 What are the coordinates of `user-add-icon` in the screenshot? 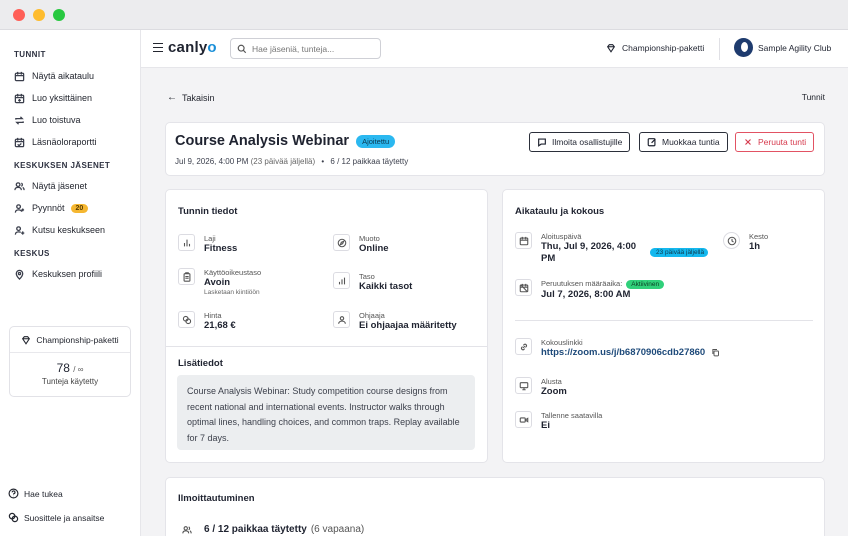 It's located at (19, 230).